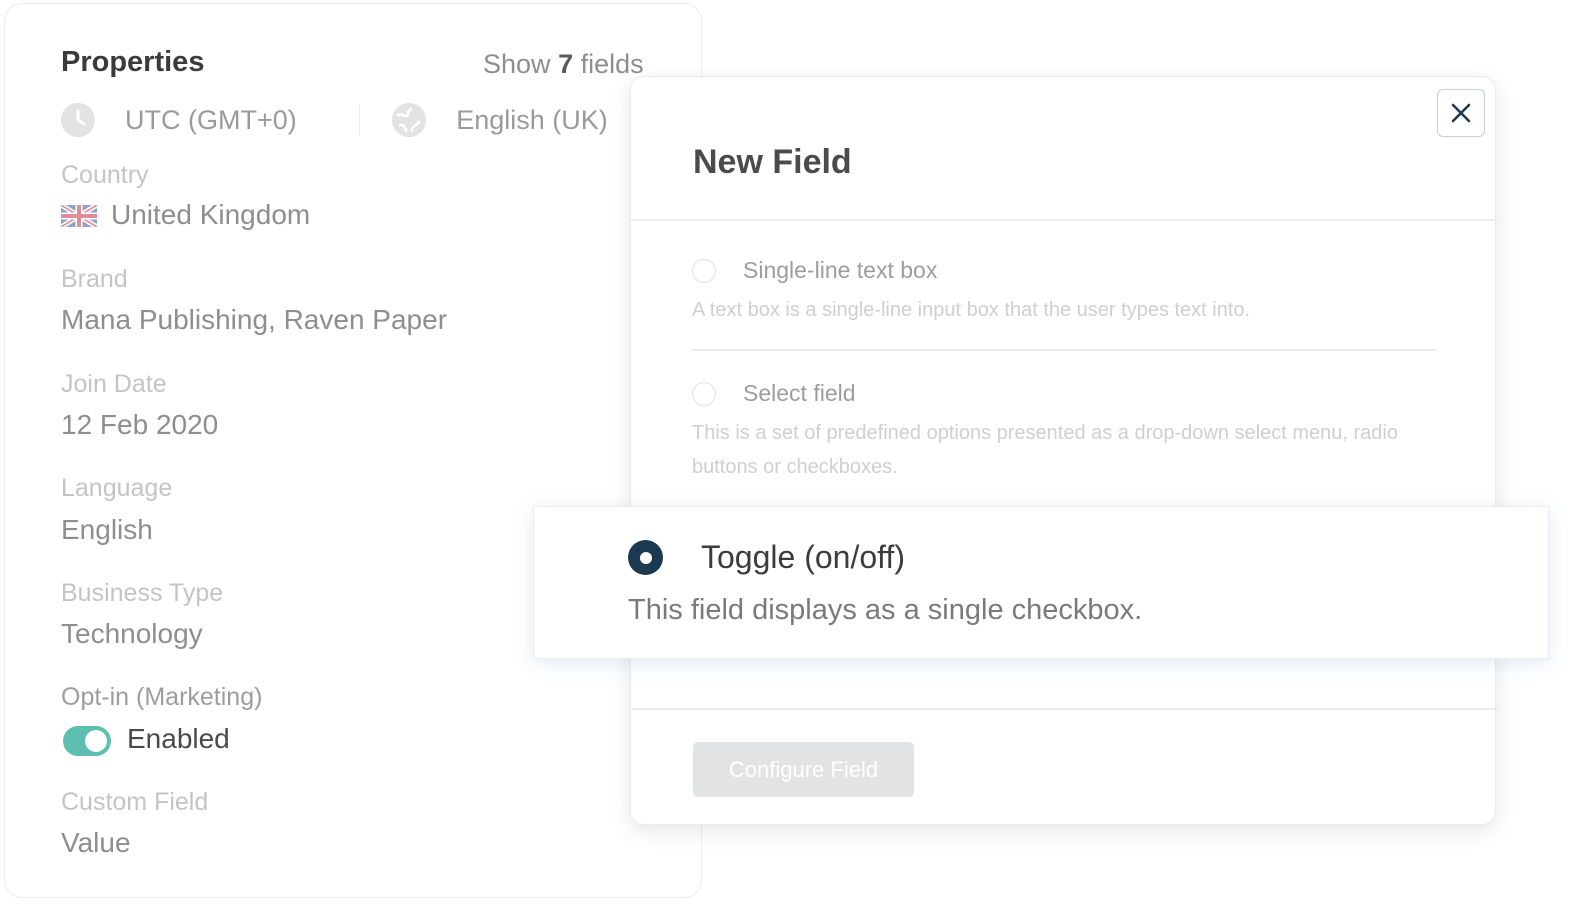 Image resolution: width=1586 pixels, height=911 pixels. I want to click on properties-title: Properties, so click(133, 62).